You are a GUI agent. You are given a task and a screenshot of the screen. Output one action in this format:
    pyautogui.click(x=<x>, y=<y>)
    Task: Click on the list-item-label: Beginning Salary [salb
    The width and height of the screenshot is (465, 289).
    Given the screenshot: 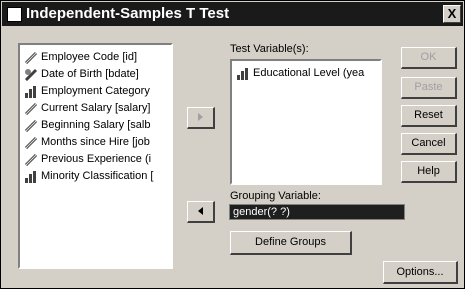 What is the action you would take?
    pyautogui.click(x=96, y=125)
    